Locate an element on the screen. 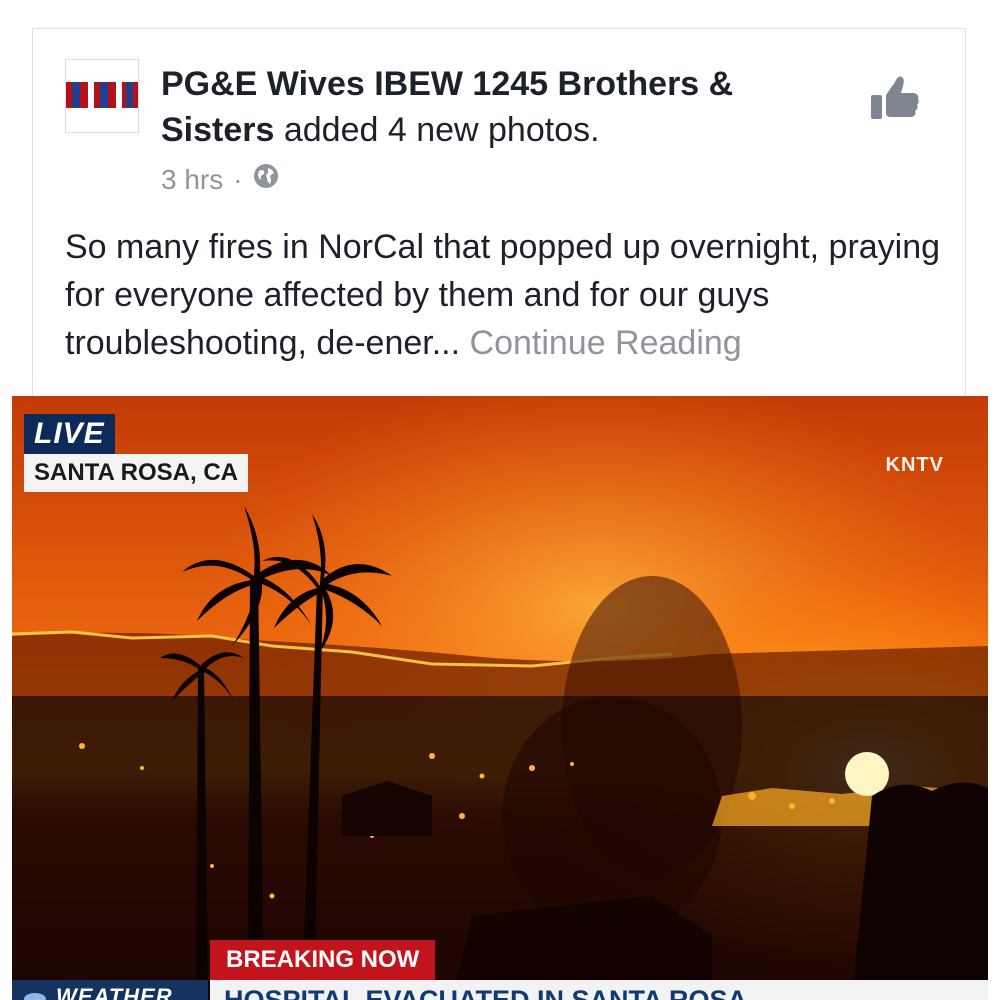  thumbs-up-icon is located at coordinates (895, 97).